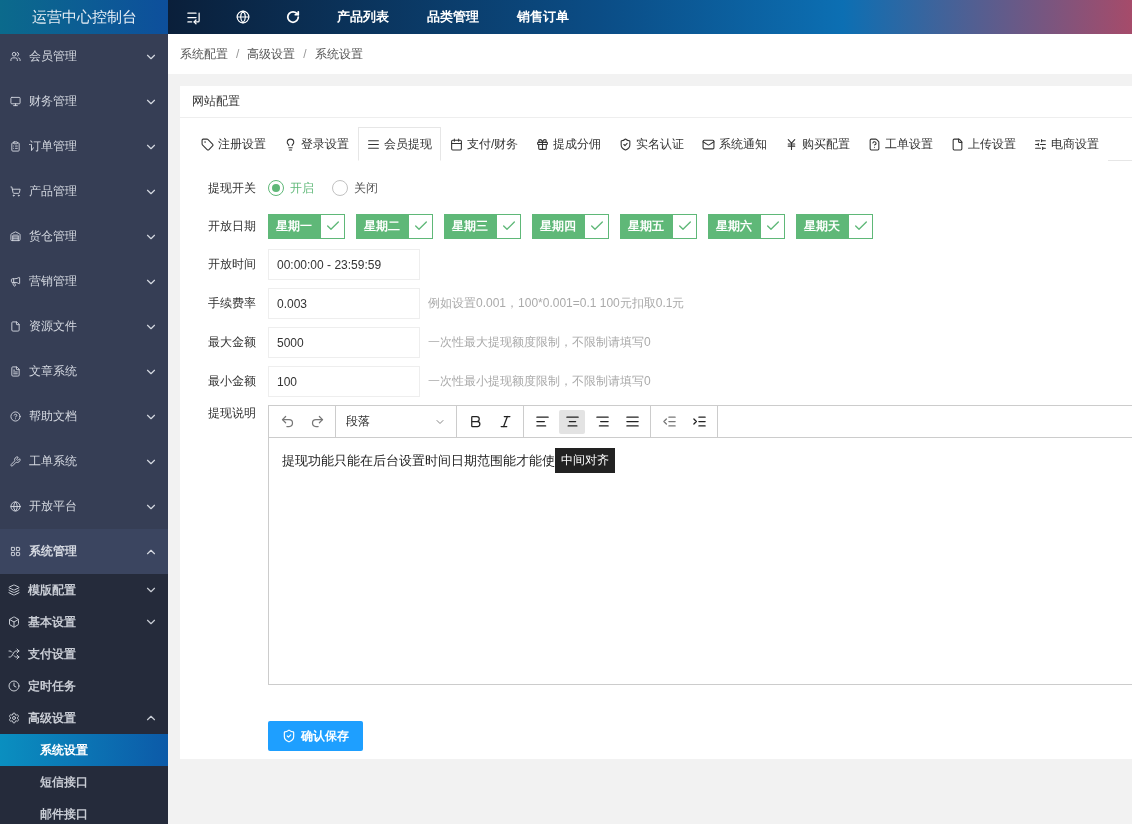 The image size is (1132, 824). What do you see at coordinates (709, 144) in the screenshot?
I see `mail-icon` at bounding box center [709, 144].